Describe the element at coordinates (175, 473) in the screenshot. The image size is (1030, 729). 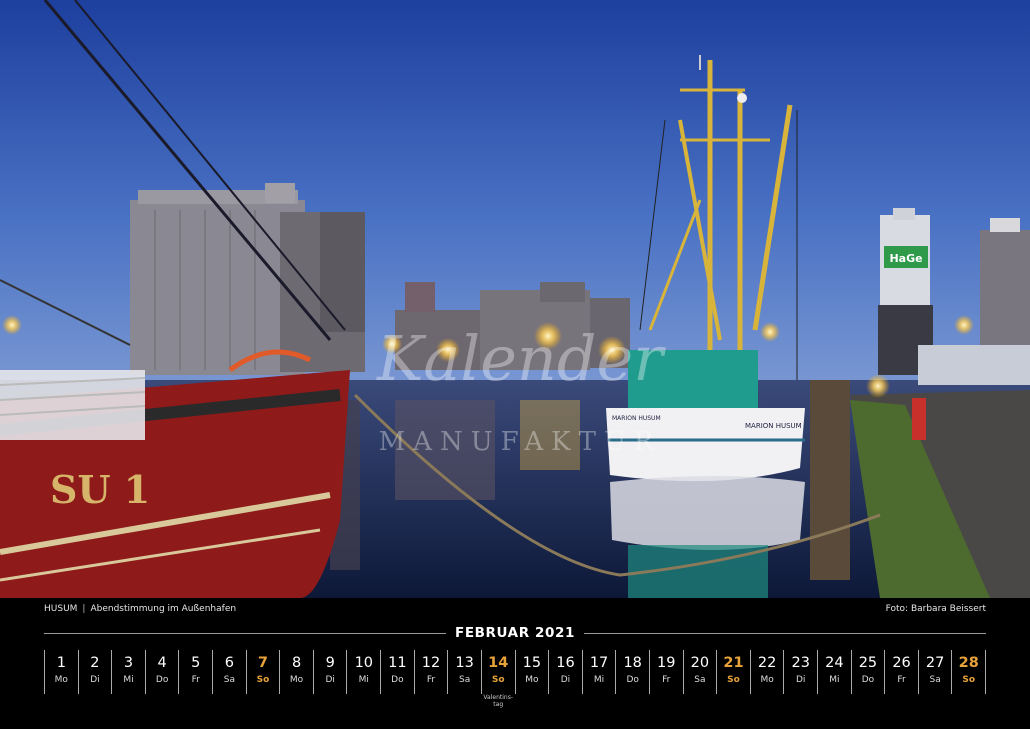
I see `fishing-boat-su1: SU 1` at that location.